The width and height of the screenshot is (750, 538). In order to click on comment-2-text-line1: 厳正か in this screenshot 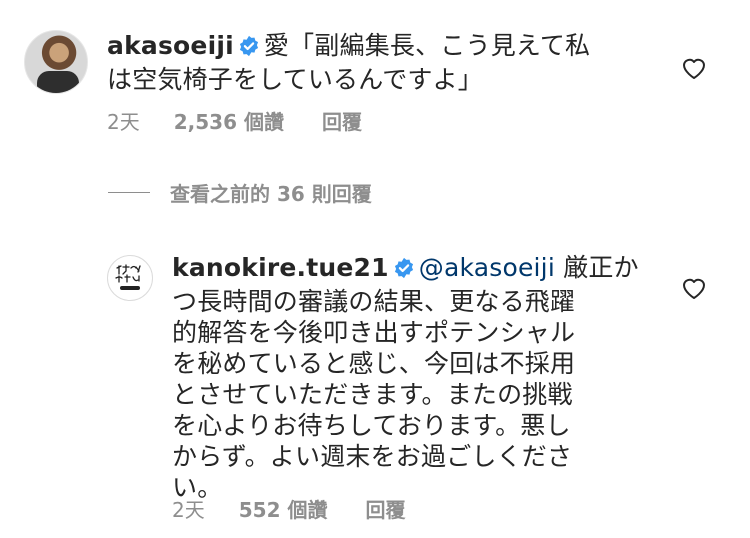, I will do `click(601, 267)`.